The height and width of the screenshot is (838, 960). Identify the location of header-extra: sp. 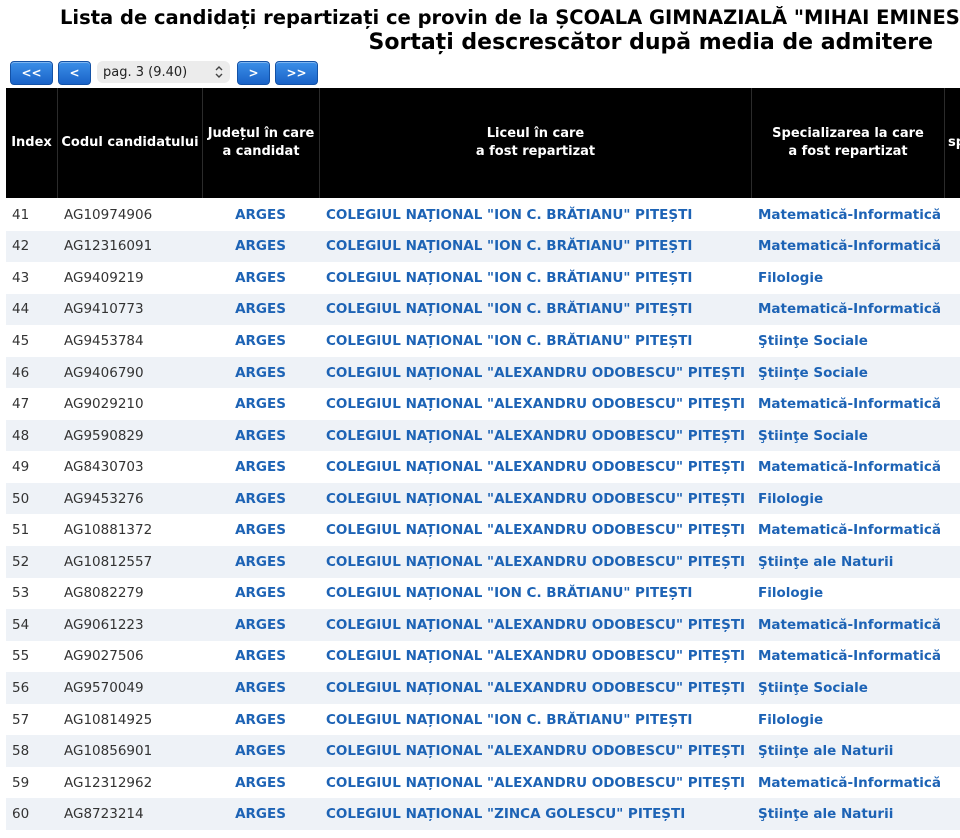
(952, 143).